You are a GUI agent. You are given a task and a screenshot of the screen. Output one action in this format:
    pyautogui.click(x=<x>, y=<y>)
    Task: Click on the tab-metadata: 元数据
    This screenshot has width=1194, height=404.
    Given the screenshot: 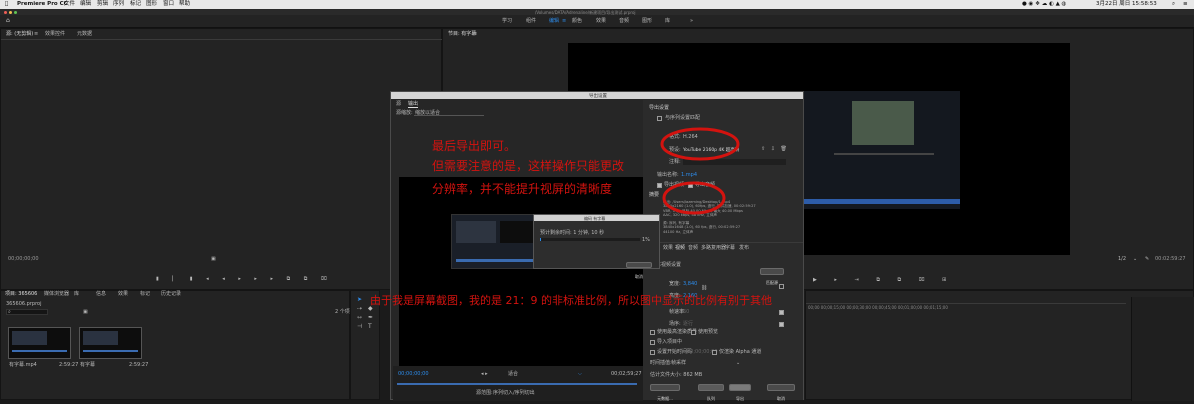 What is the action you would take?
    pyautogui.click(x=84, y=34)
    